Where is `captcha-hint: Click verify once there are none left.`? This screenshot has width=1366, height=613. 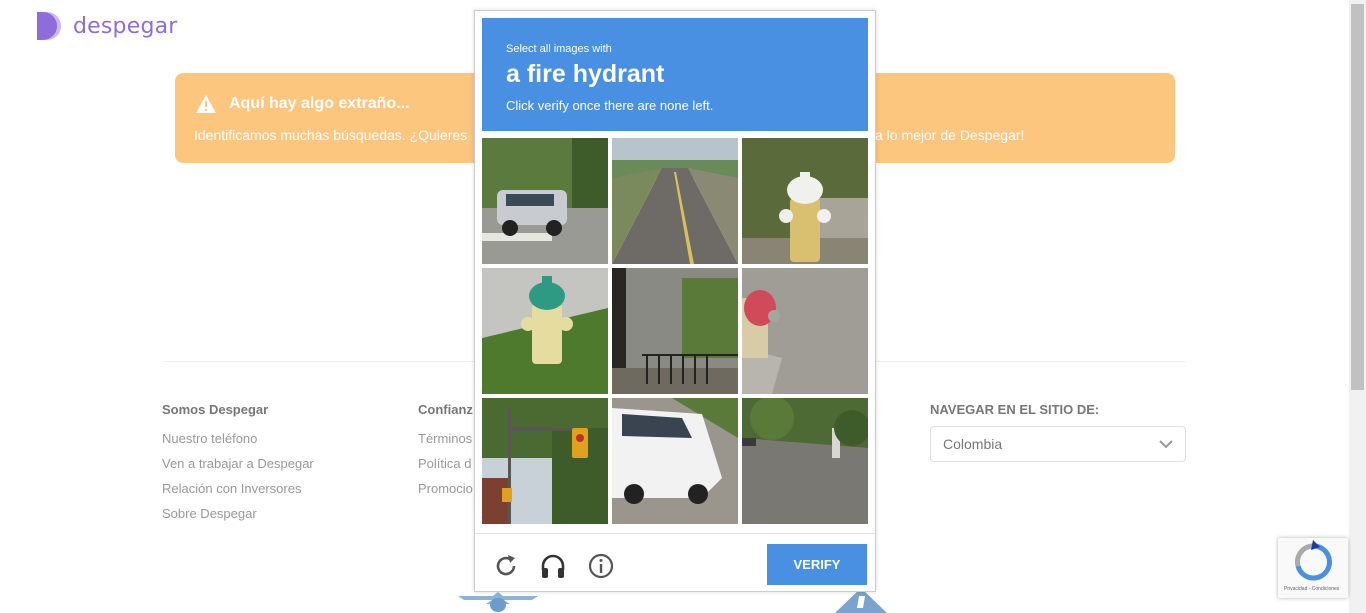
captcha-hint: Click verify once there are none left. is located at coordinates (610, 105).